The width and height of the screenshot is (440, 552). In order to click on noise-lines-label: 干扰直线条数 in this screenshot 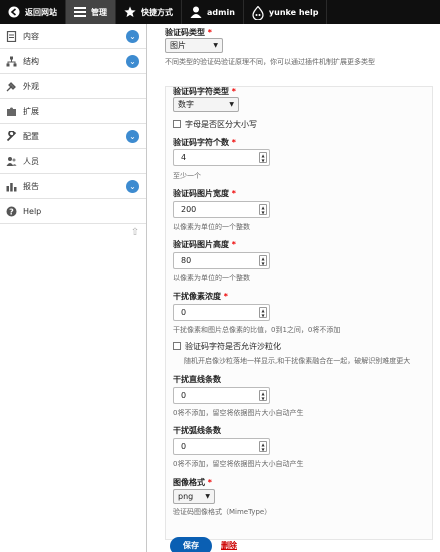, I will do `click(197, 379)`.